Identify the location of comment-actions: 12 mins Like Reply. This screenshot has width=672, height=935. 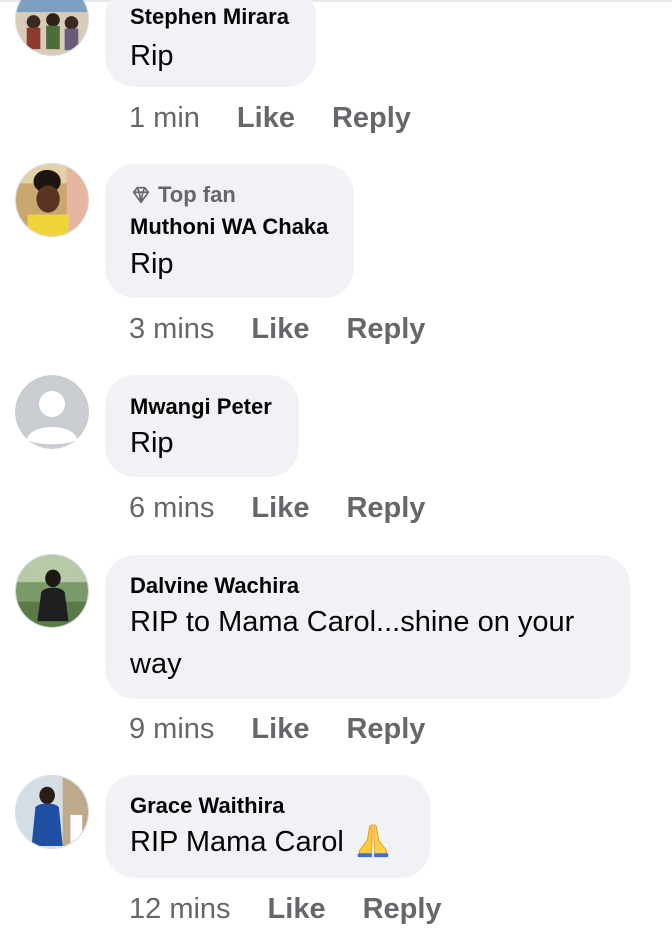
(285, 909).